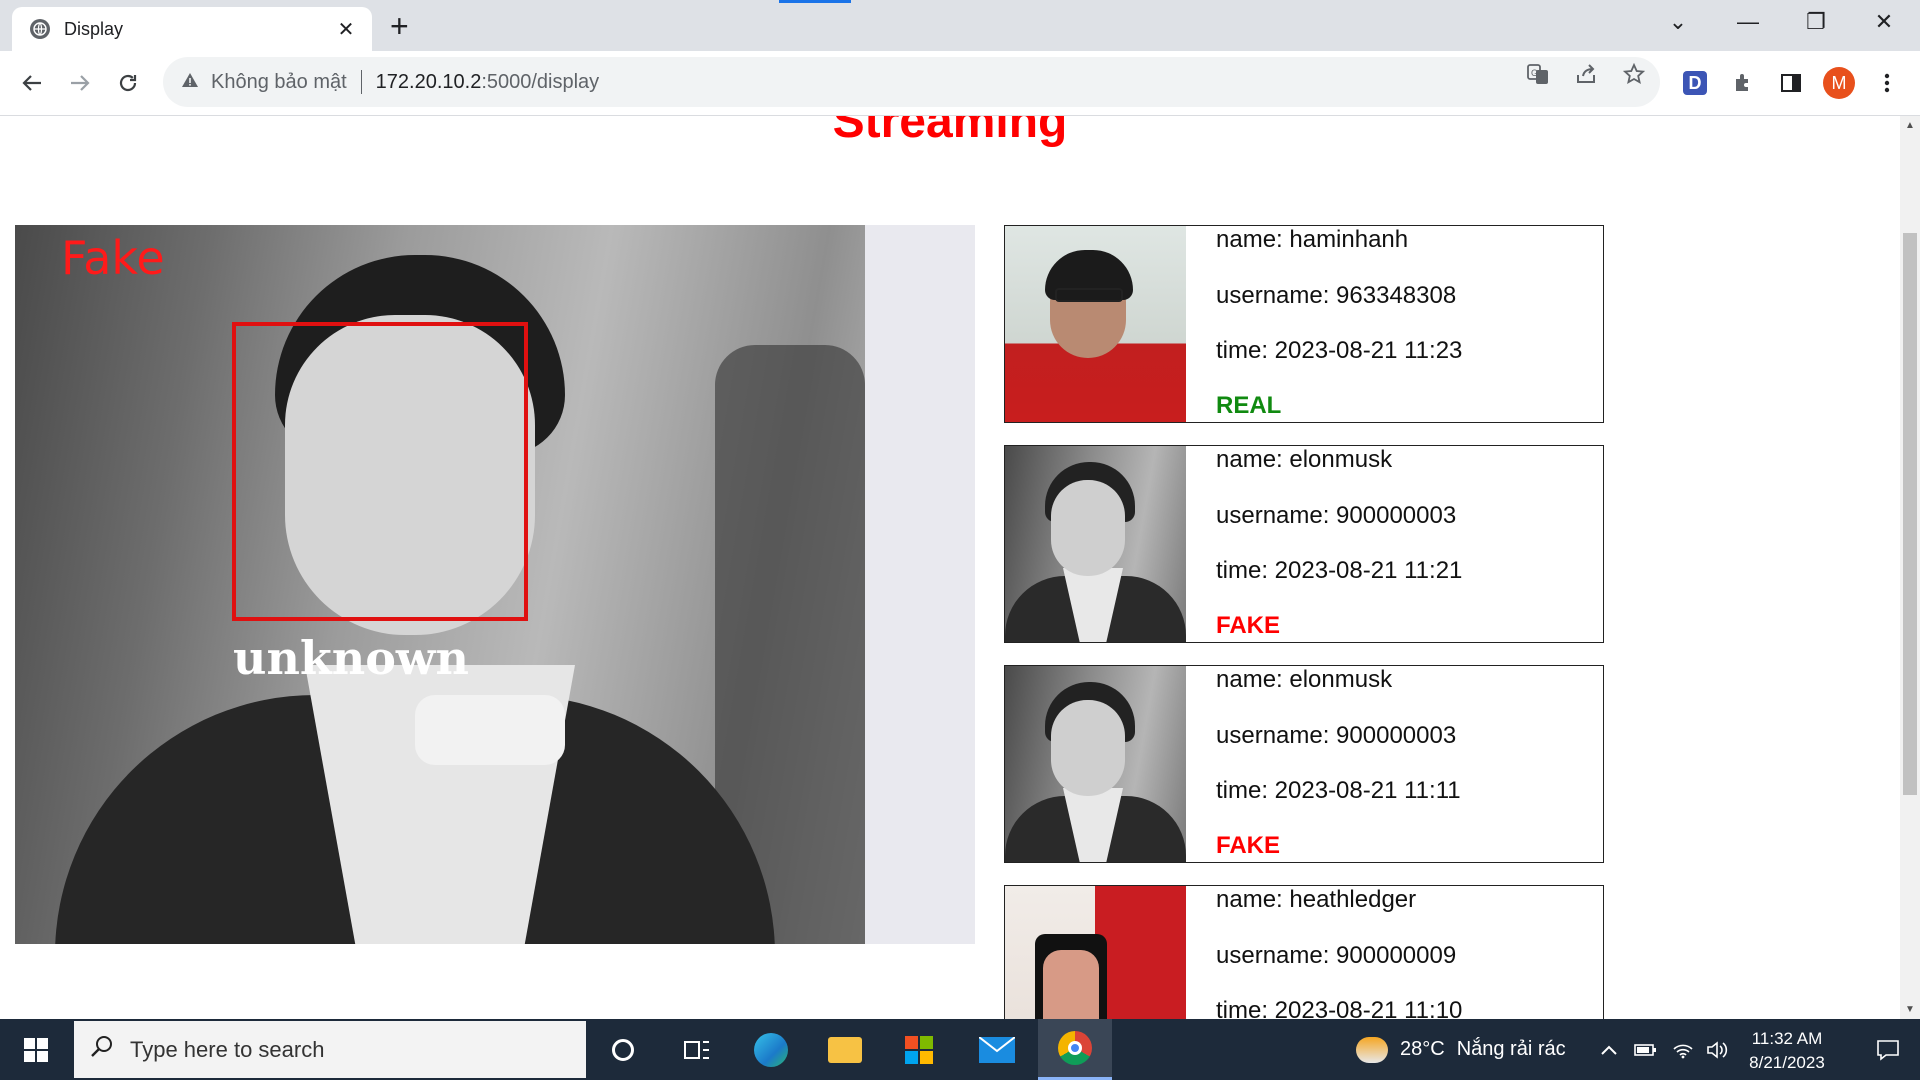 This screenshot has width=1920, height=1080. I want to click on log-username: username: 963348308, so click(1336, 295).